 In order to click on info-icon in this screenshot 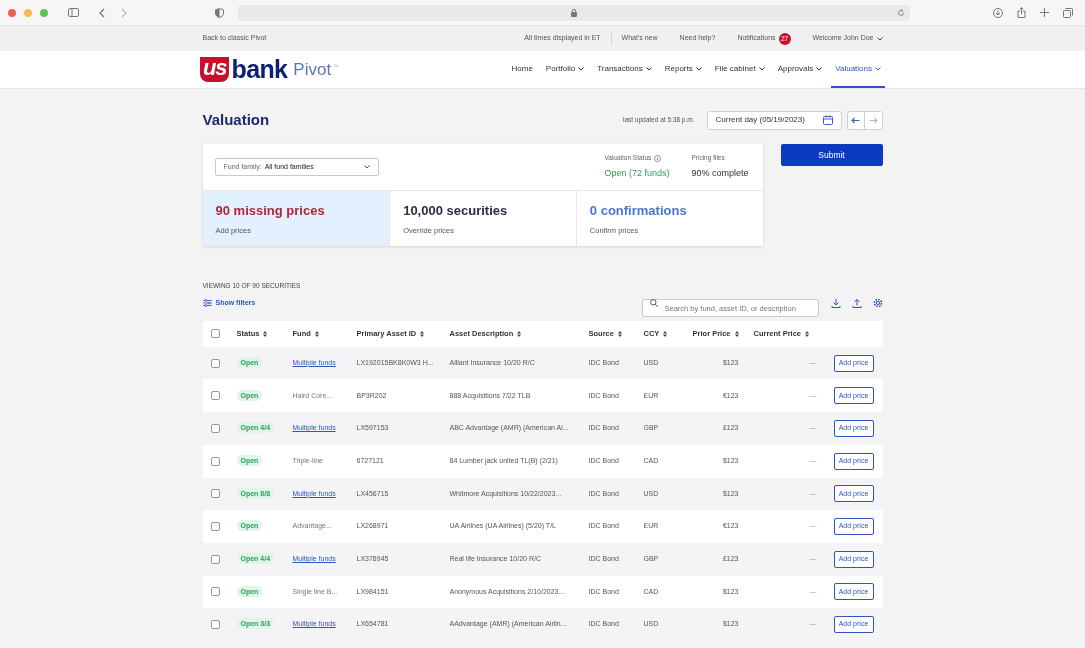, I will do `click(658, 158)`.